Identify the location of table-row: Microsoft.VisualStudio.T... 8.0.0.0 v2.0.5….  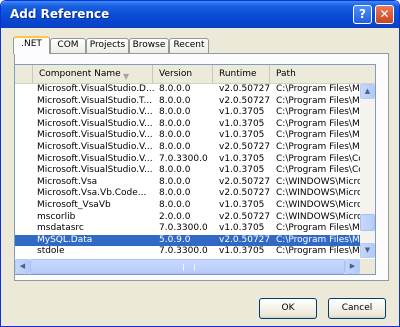
(187, 102).